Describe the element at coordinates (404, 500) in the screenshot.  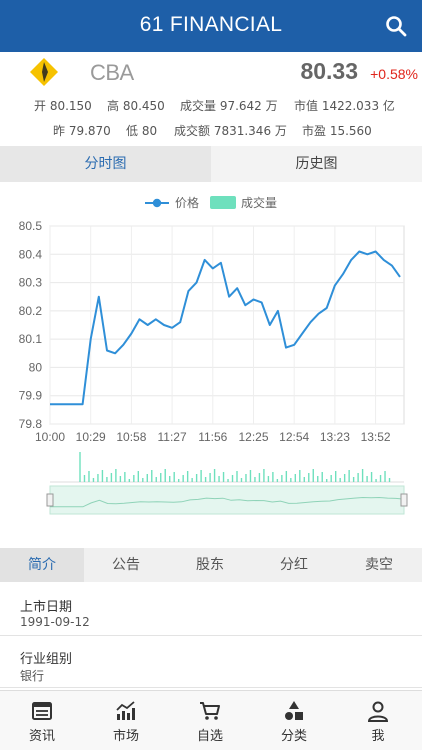
I see `navigator-right-handle` at that location.